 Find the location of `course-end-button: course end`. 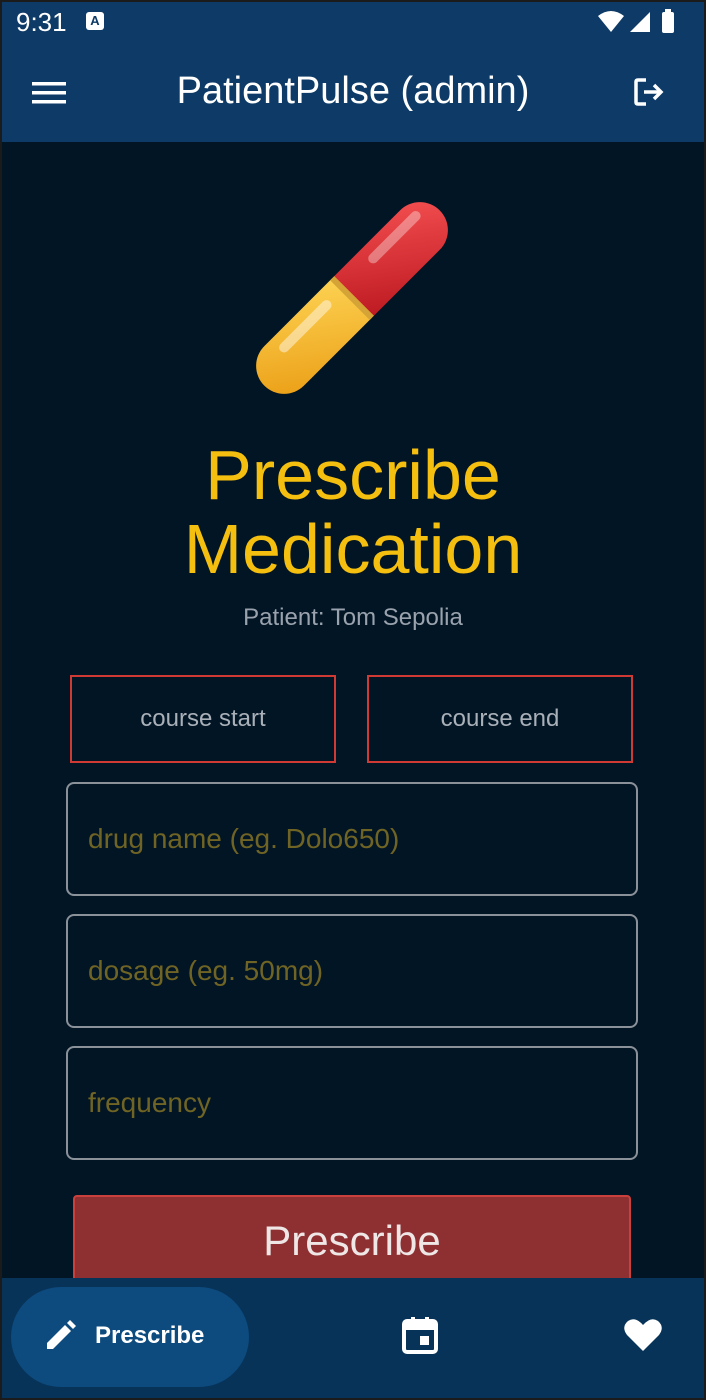

course-end-button: course end is located at coordinates (500, 719).